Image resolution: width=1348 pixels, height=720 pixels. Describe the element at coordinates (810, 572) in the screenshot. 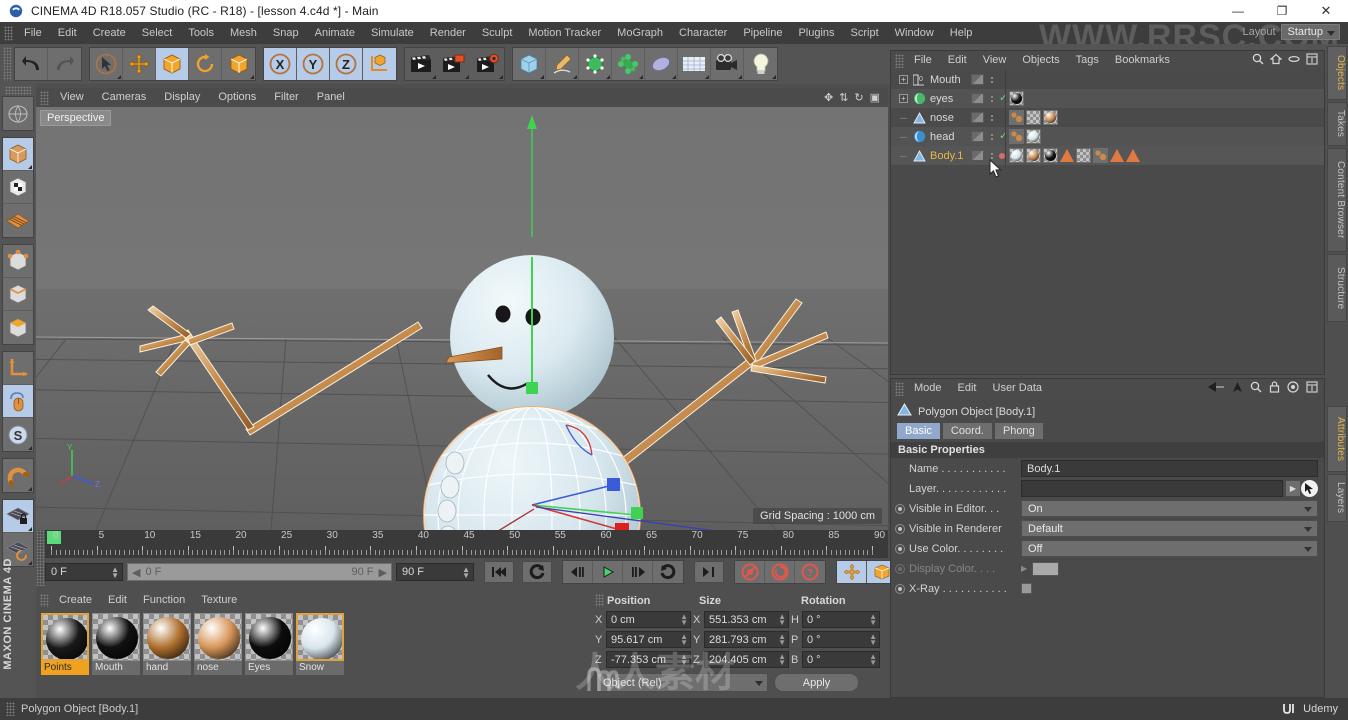

I see `keyframe-selection-button: ?` at that location.